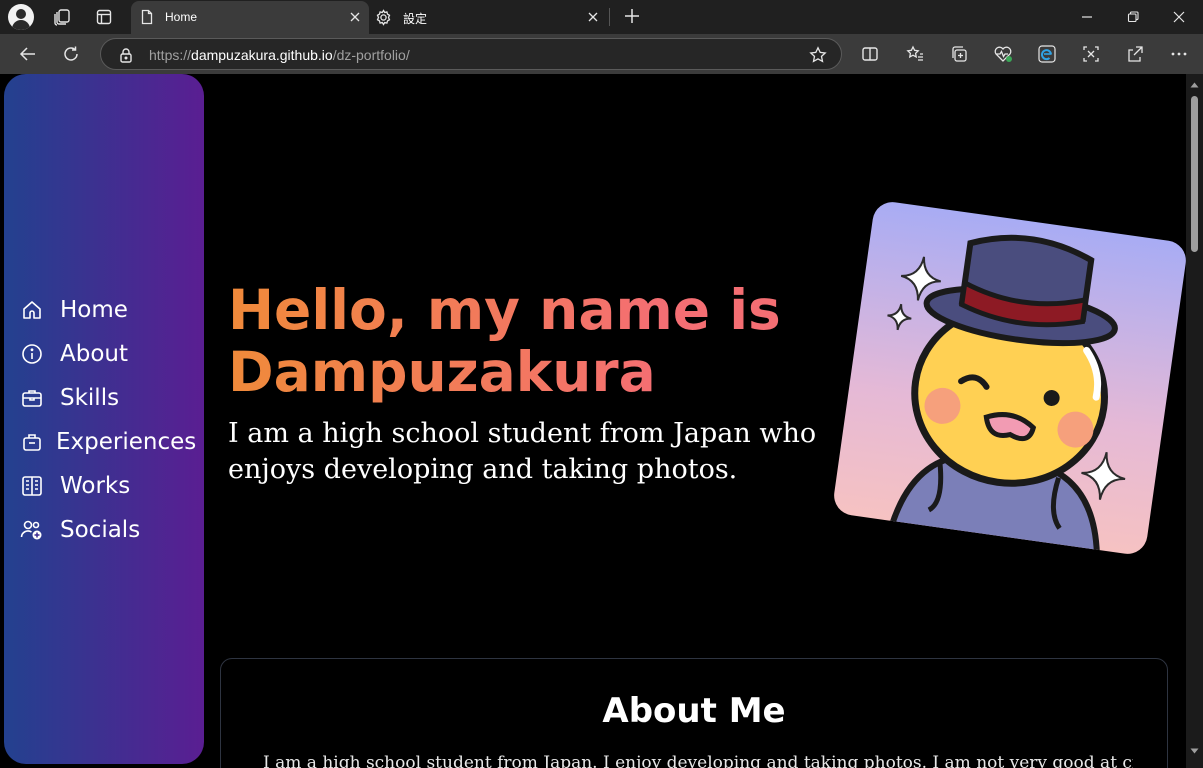  Describe the element at coordinates (415, 19) in the screenshot. I see `tab-title: 設定` at that location.